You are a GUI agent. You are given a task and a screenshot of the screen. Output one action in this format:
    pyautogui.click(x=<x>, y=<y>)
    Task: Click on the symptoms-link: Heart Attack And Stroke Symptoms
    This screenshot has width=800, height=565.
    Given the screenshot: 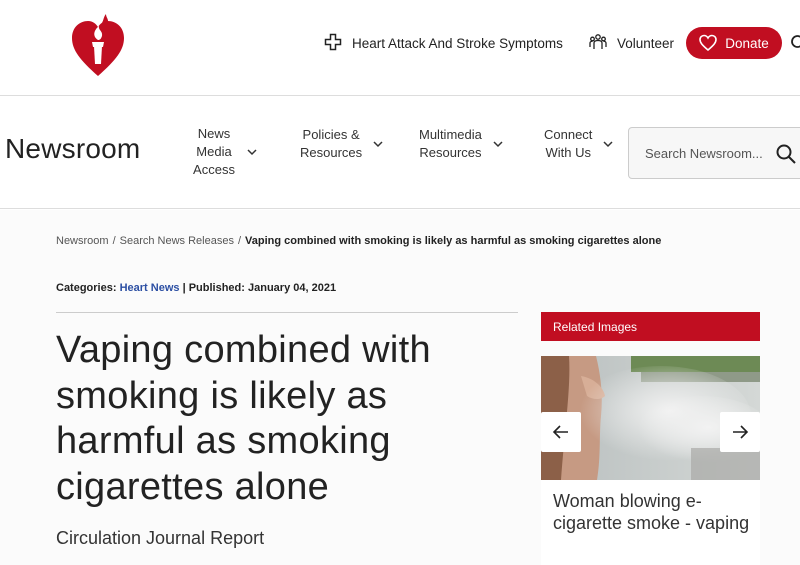 What is the action you would take?
    pyautogui.click(x=443, y=43)
    